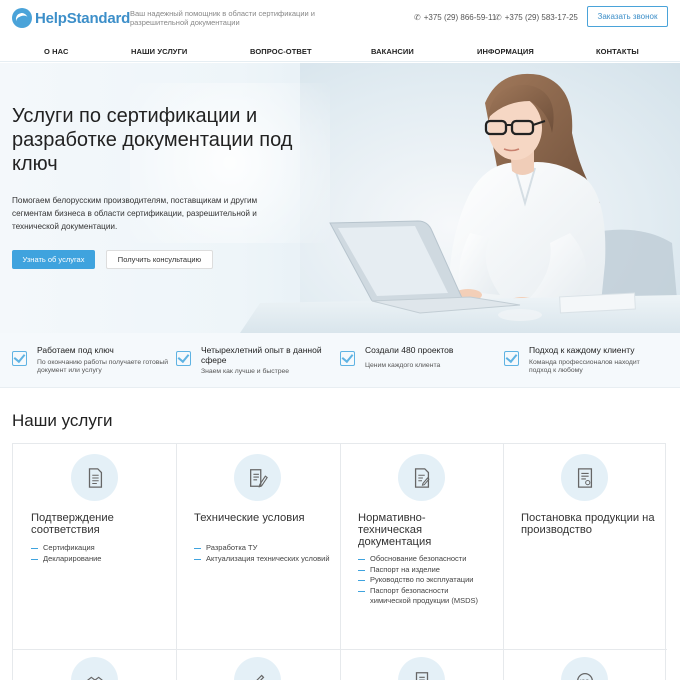 The width and height of the screenshot is (680, 680). I want to click on feature-title: Четырехлетний опыт в данной сфере, so click(261, 355).